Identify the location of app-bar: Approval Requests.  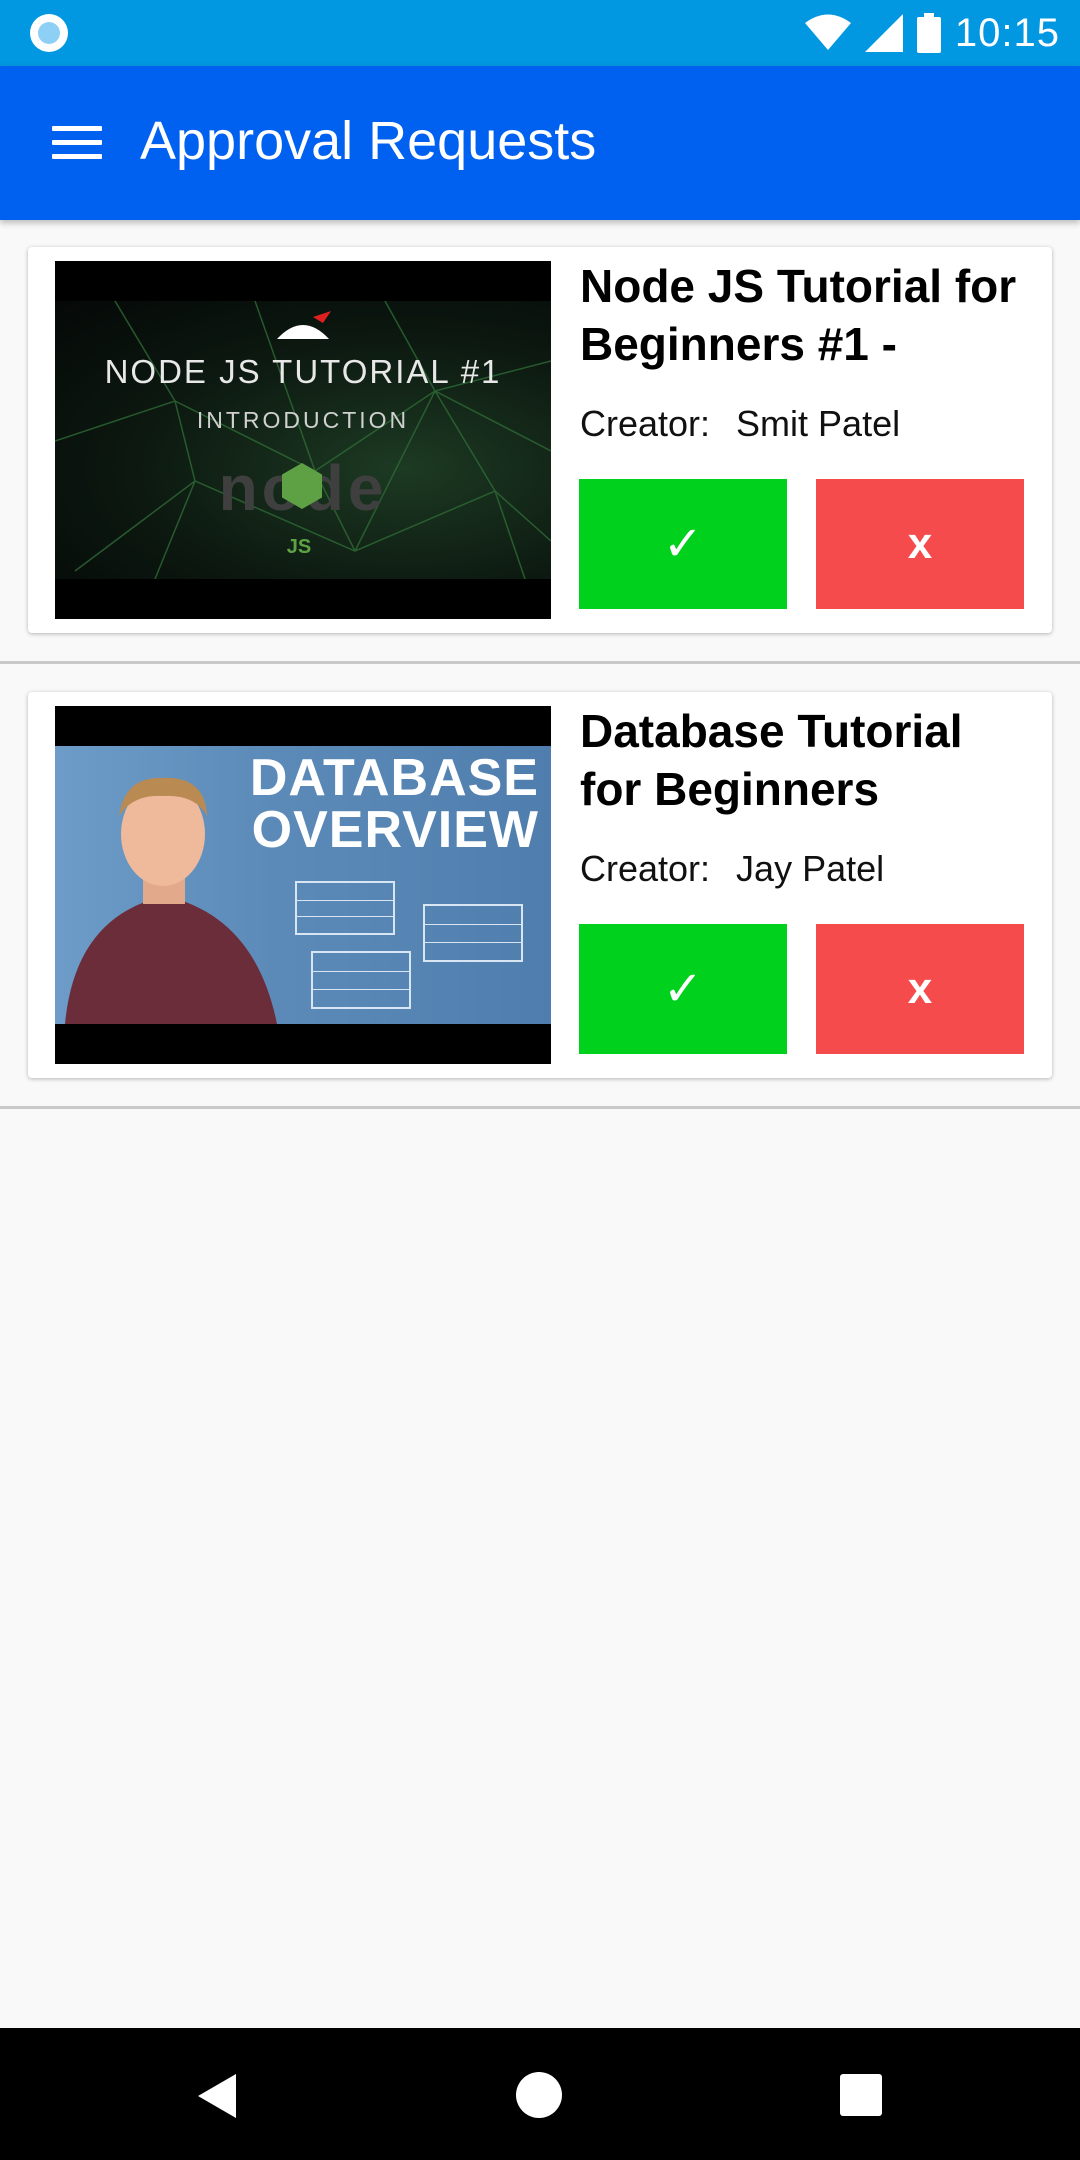
(540, 143).